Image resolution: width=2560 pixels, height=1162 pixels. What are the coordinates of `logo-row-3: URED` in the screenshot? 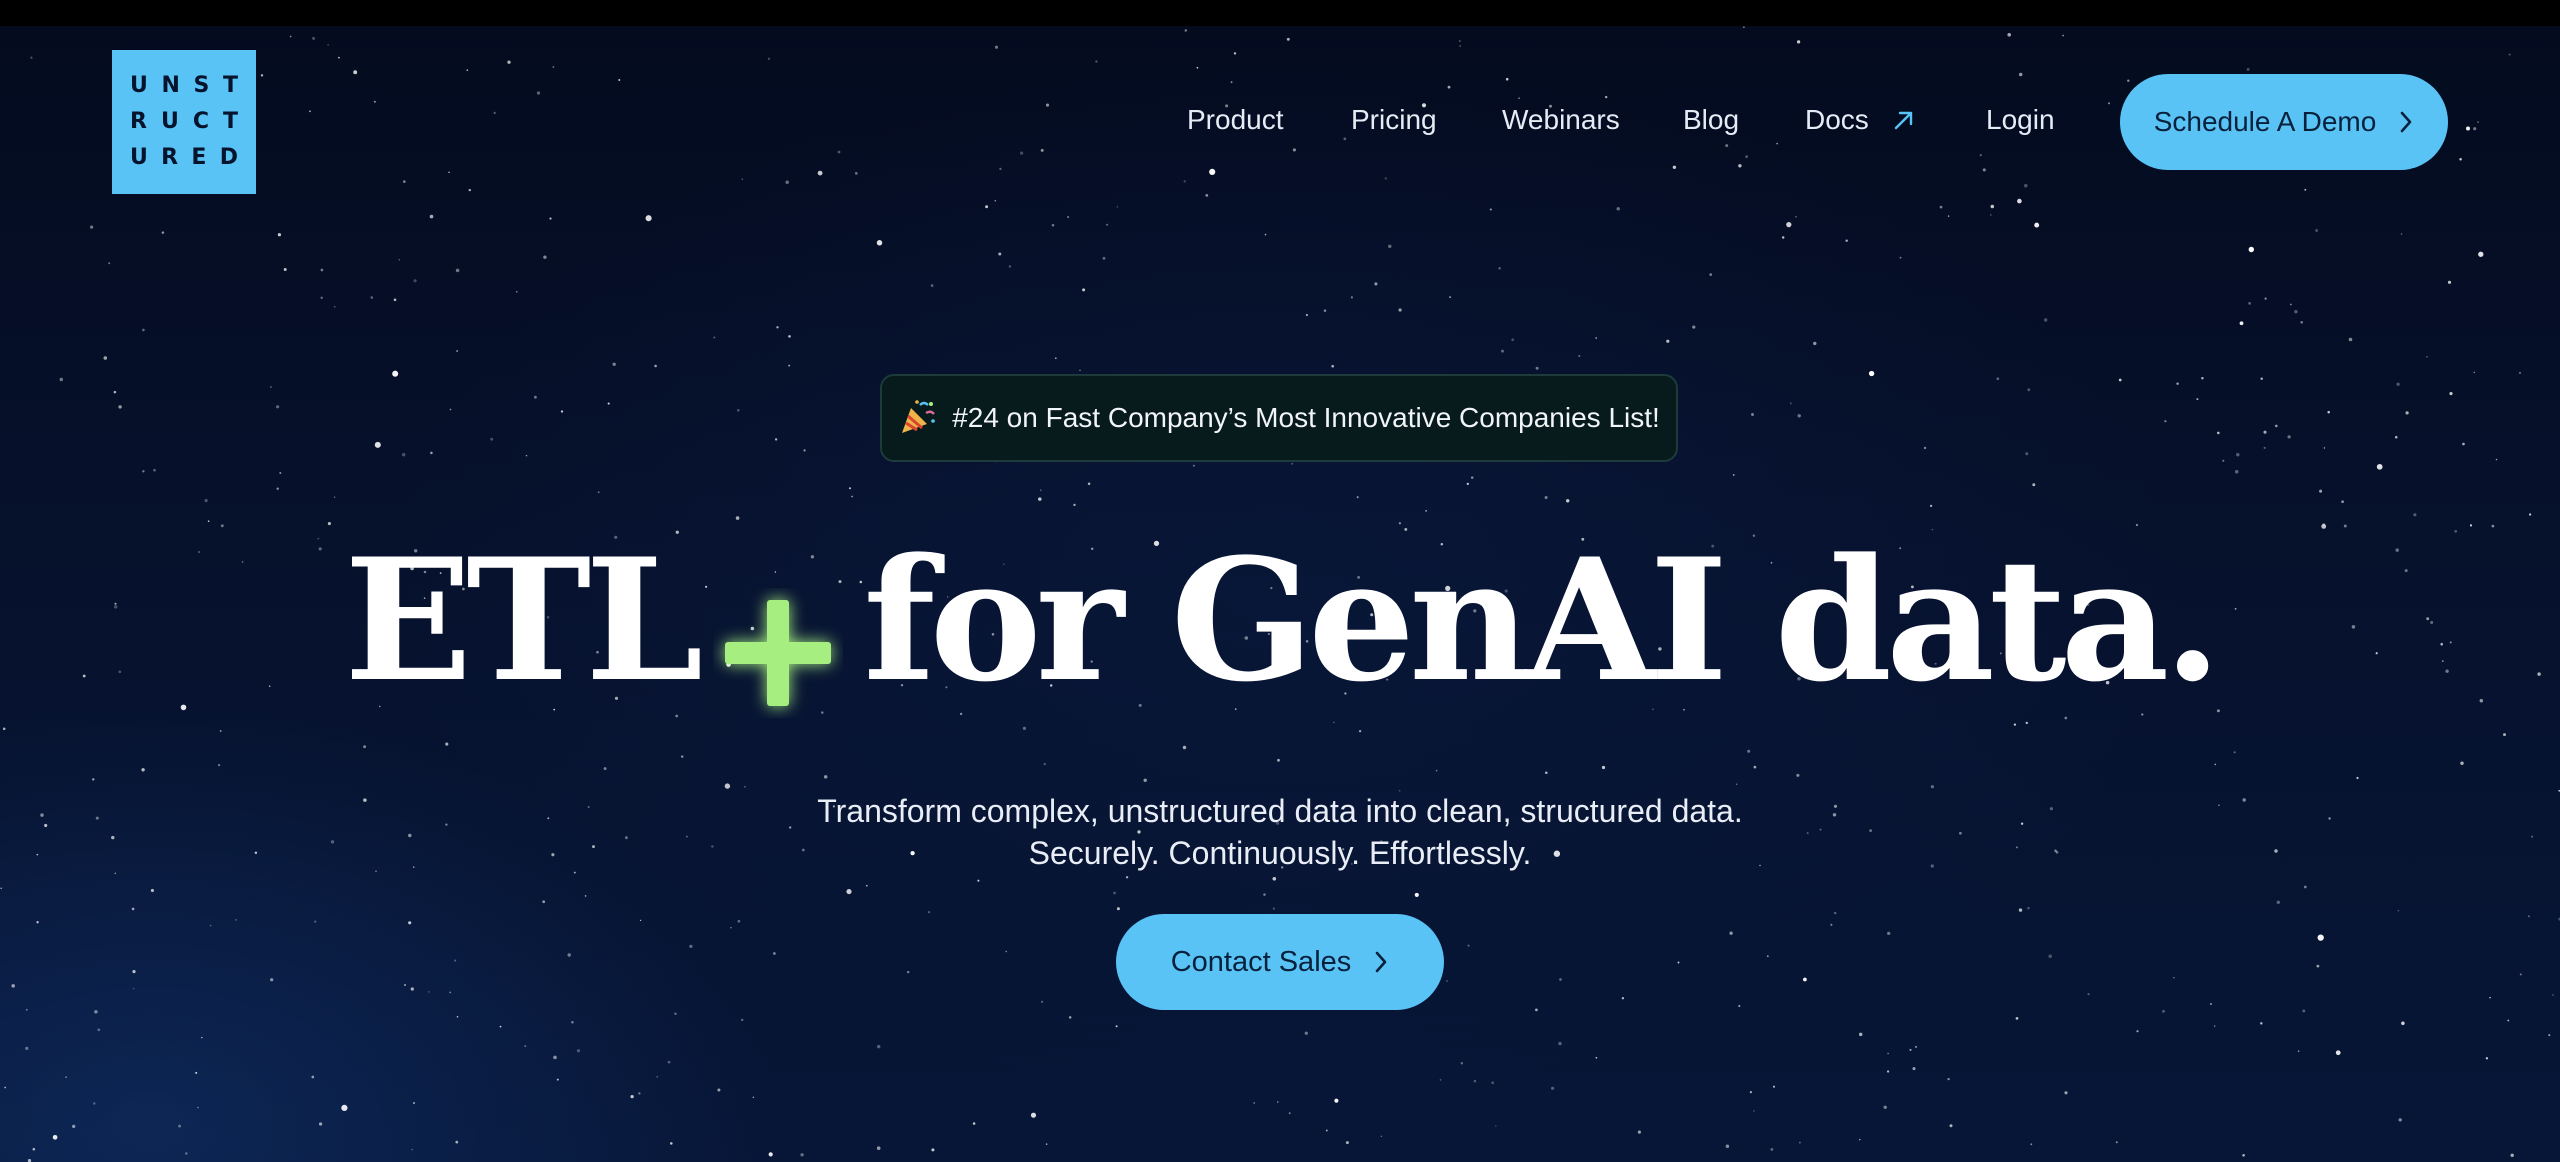 It's located at (184, 158).